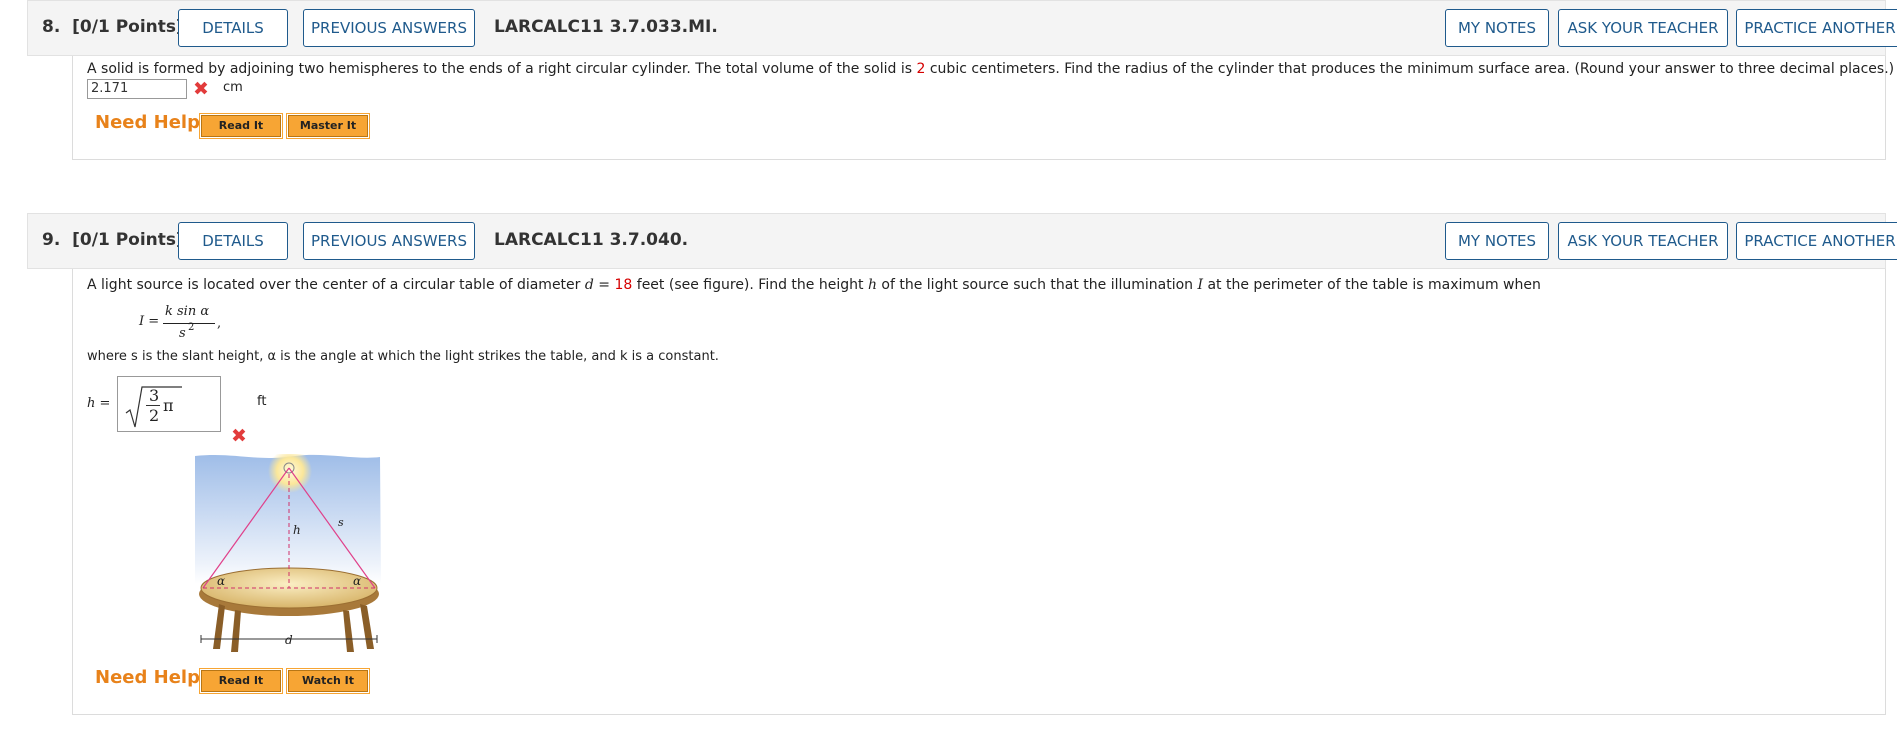  What do you see at coordinates (288, 553) in the screenshot?
I see `light-table-figure: h s α α d` at bounding box center [288, 553].